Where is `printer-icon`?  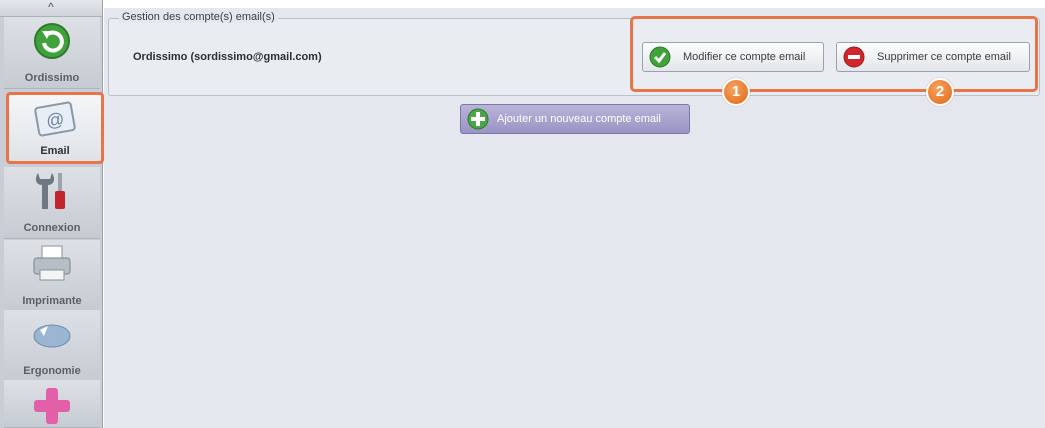
printer-icon is located at coordinates (52, 263).